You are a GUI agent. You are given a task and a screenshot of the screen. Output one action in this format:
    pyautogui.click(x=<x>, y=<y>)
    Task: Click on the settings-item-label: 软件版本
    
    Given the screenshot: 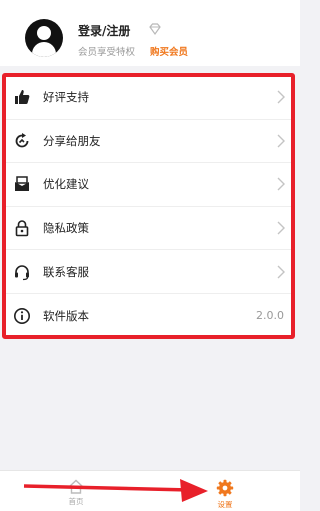 What is the action you would take?
    pyautogui.click(x=66, y=315)
    